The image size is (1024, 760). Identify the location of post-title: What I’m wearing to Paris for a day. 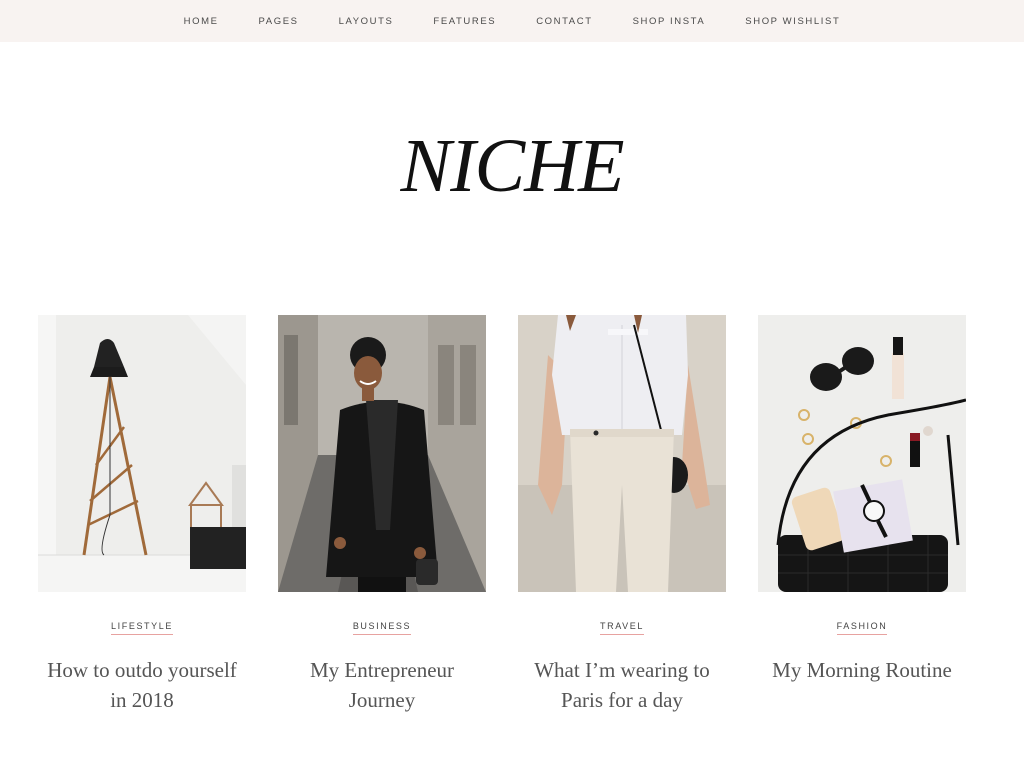
(622, 685).